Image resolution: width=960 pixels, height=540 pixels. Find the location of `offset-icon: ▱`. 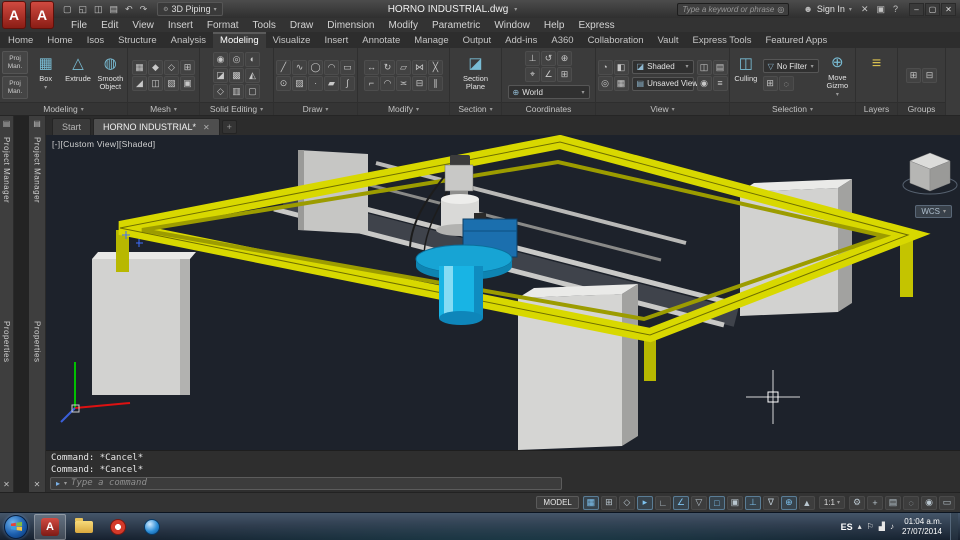

offset-icon: ▱ is located at coordinates (403, 67).